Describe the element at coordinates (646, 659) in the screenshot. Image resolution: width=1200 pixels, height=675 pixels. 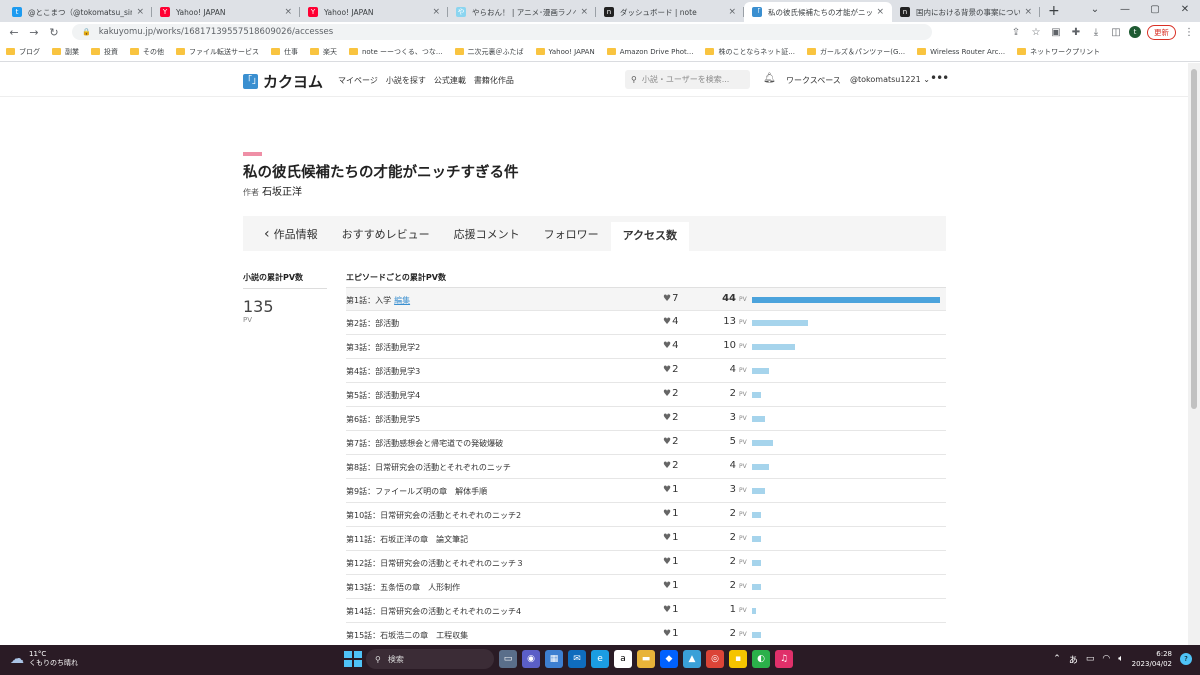
I see `file-explorer-icon: ▬` at that location.